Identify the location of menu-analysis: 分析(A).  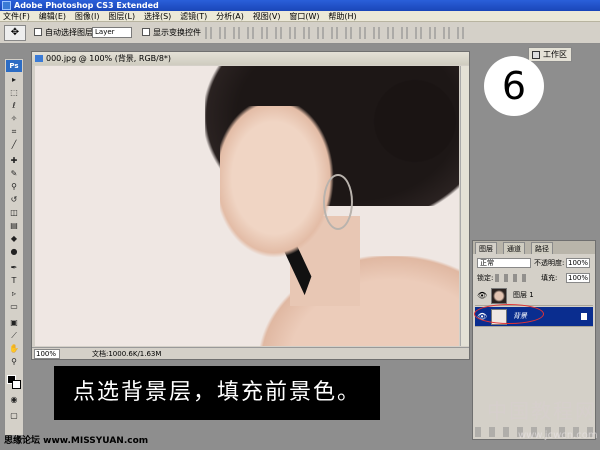
(230, 16).